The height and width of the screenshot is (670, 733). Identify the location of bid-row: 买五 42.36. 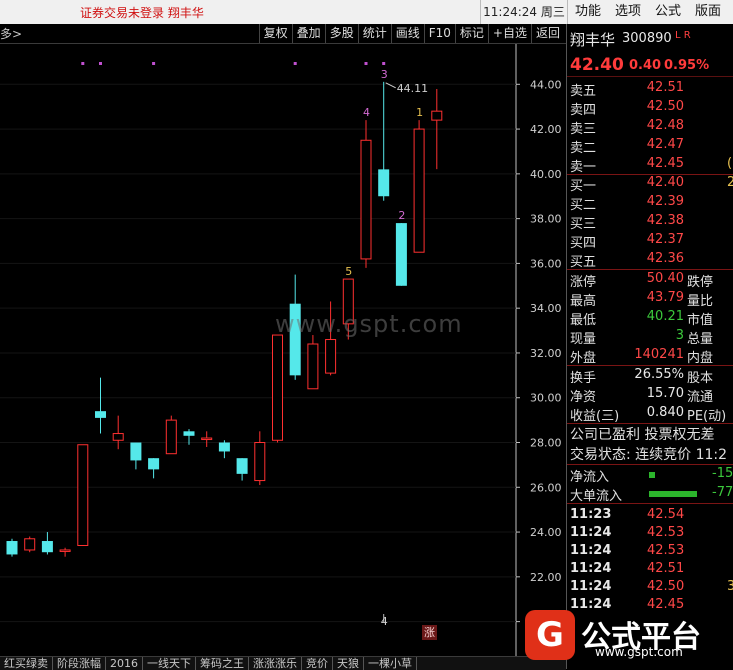
(650, 260).